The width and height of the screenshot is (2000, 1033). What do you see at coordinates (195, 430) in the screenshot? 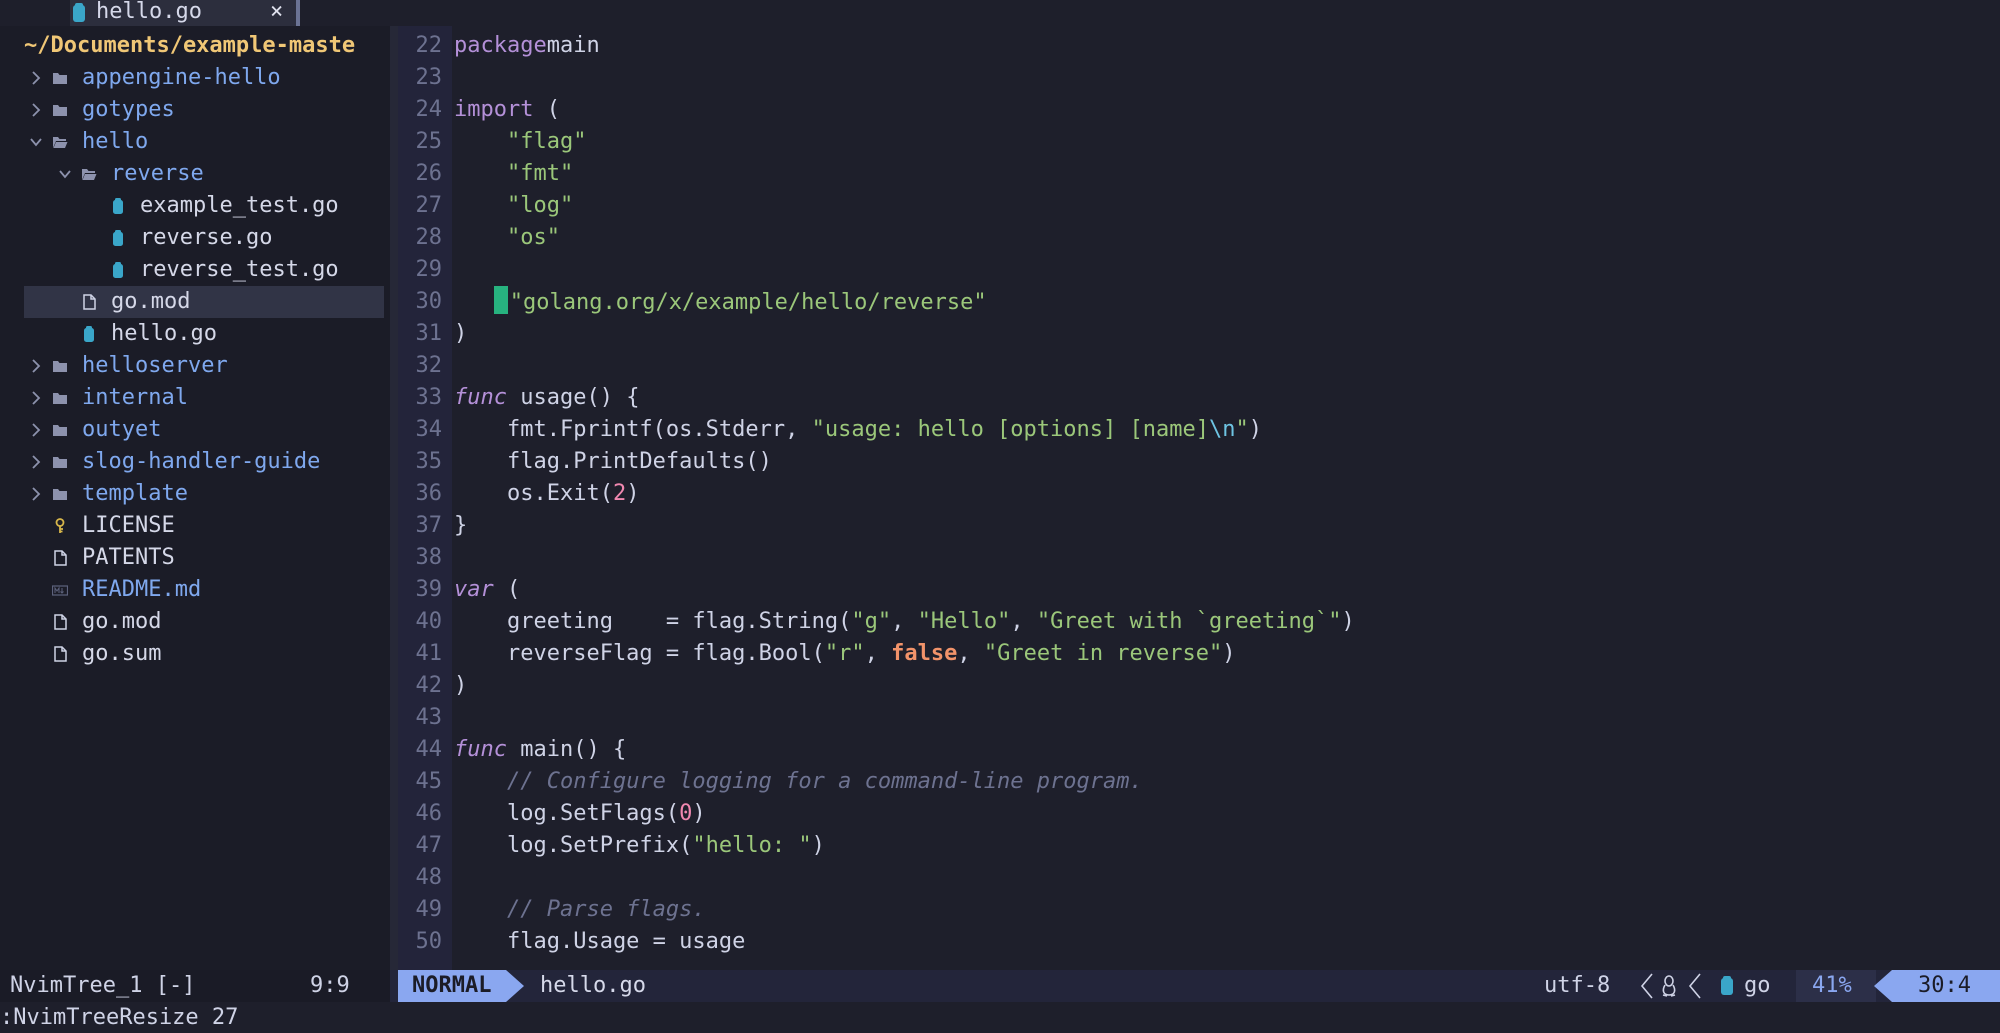
I see `tree-folder: outyet` at bounding box center [195, 430].